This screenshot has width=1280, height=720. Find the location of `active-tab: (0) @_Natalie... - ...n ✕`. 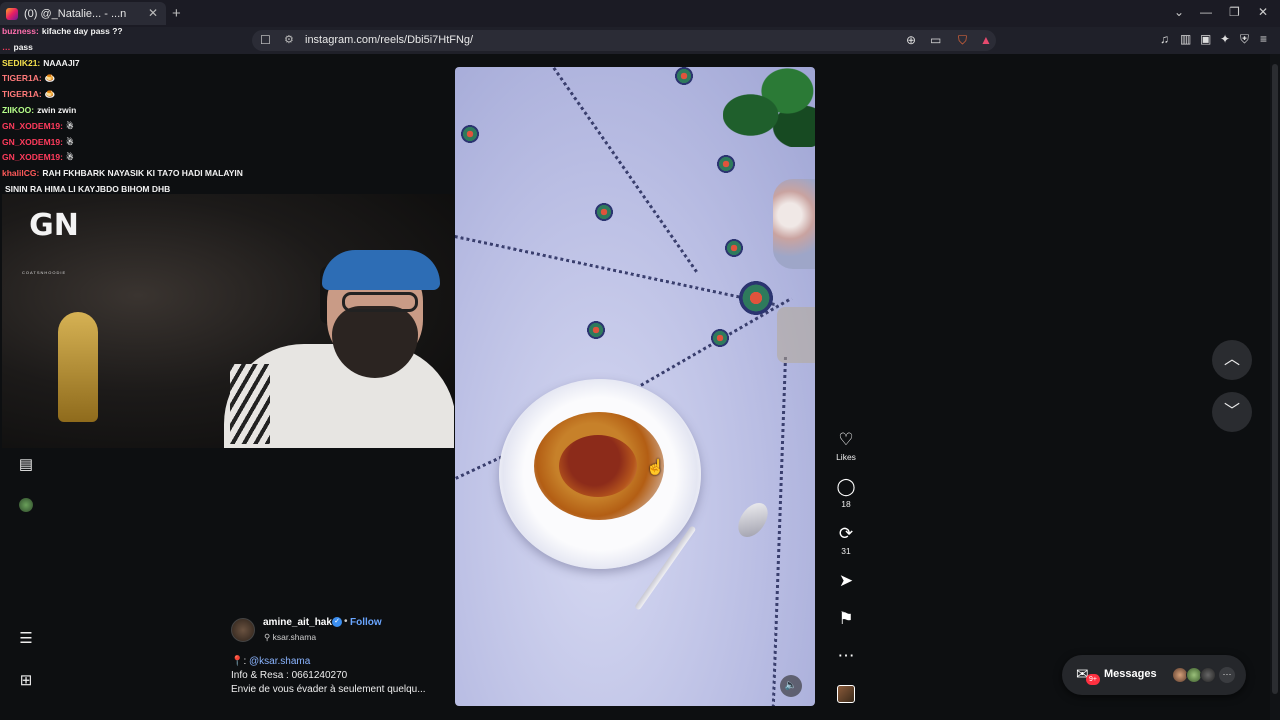

active-tab: (0) @_Natalie... - ...n ✕ is located at coordinates (83, 13).